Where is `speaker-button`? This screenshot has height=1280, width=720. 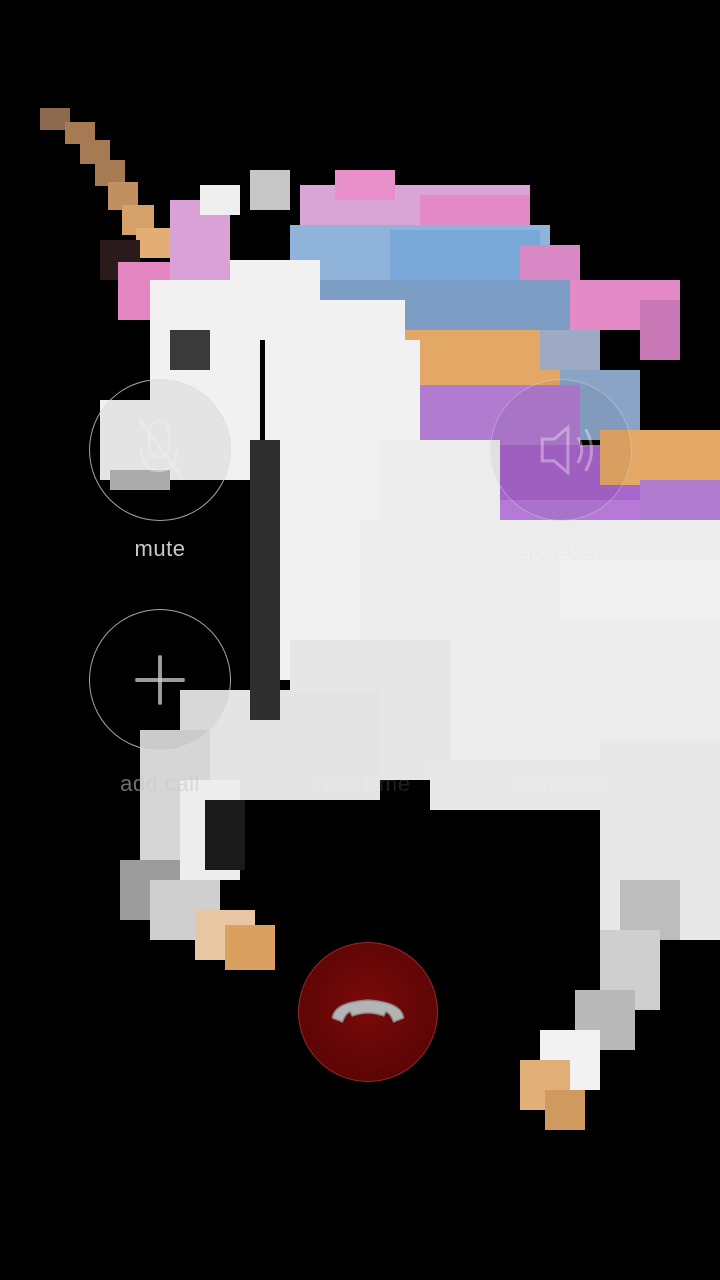
speaker-button is located at coordinates (561, 450).